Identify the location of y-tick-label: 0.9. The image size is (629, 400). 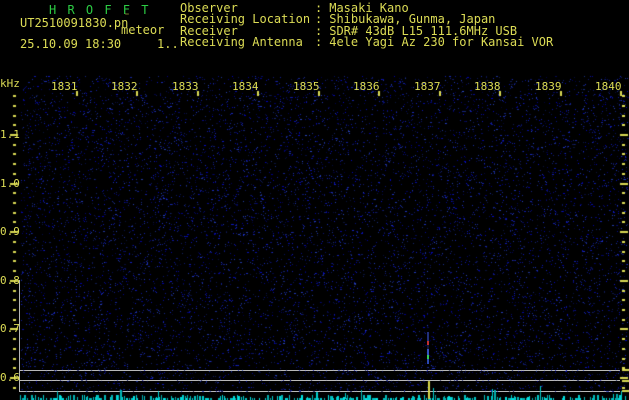
(10, 231).